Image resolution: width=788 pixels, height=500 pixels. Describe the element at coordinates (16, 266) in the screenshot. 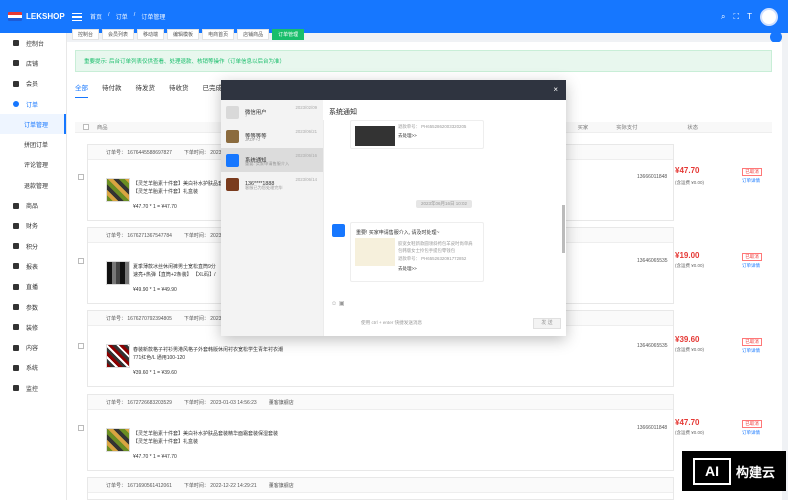

I see `report-icon` at that location.